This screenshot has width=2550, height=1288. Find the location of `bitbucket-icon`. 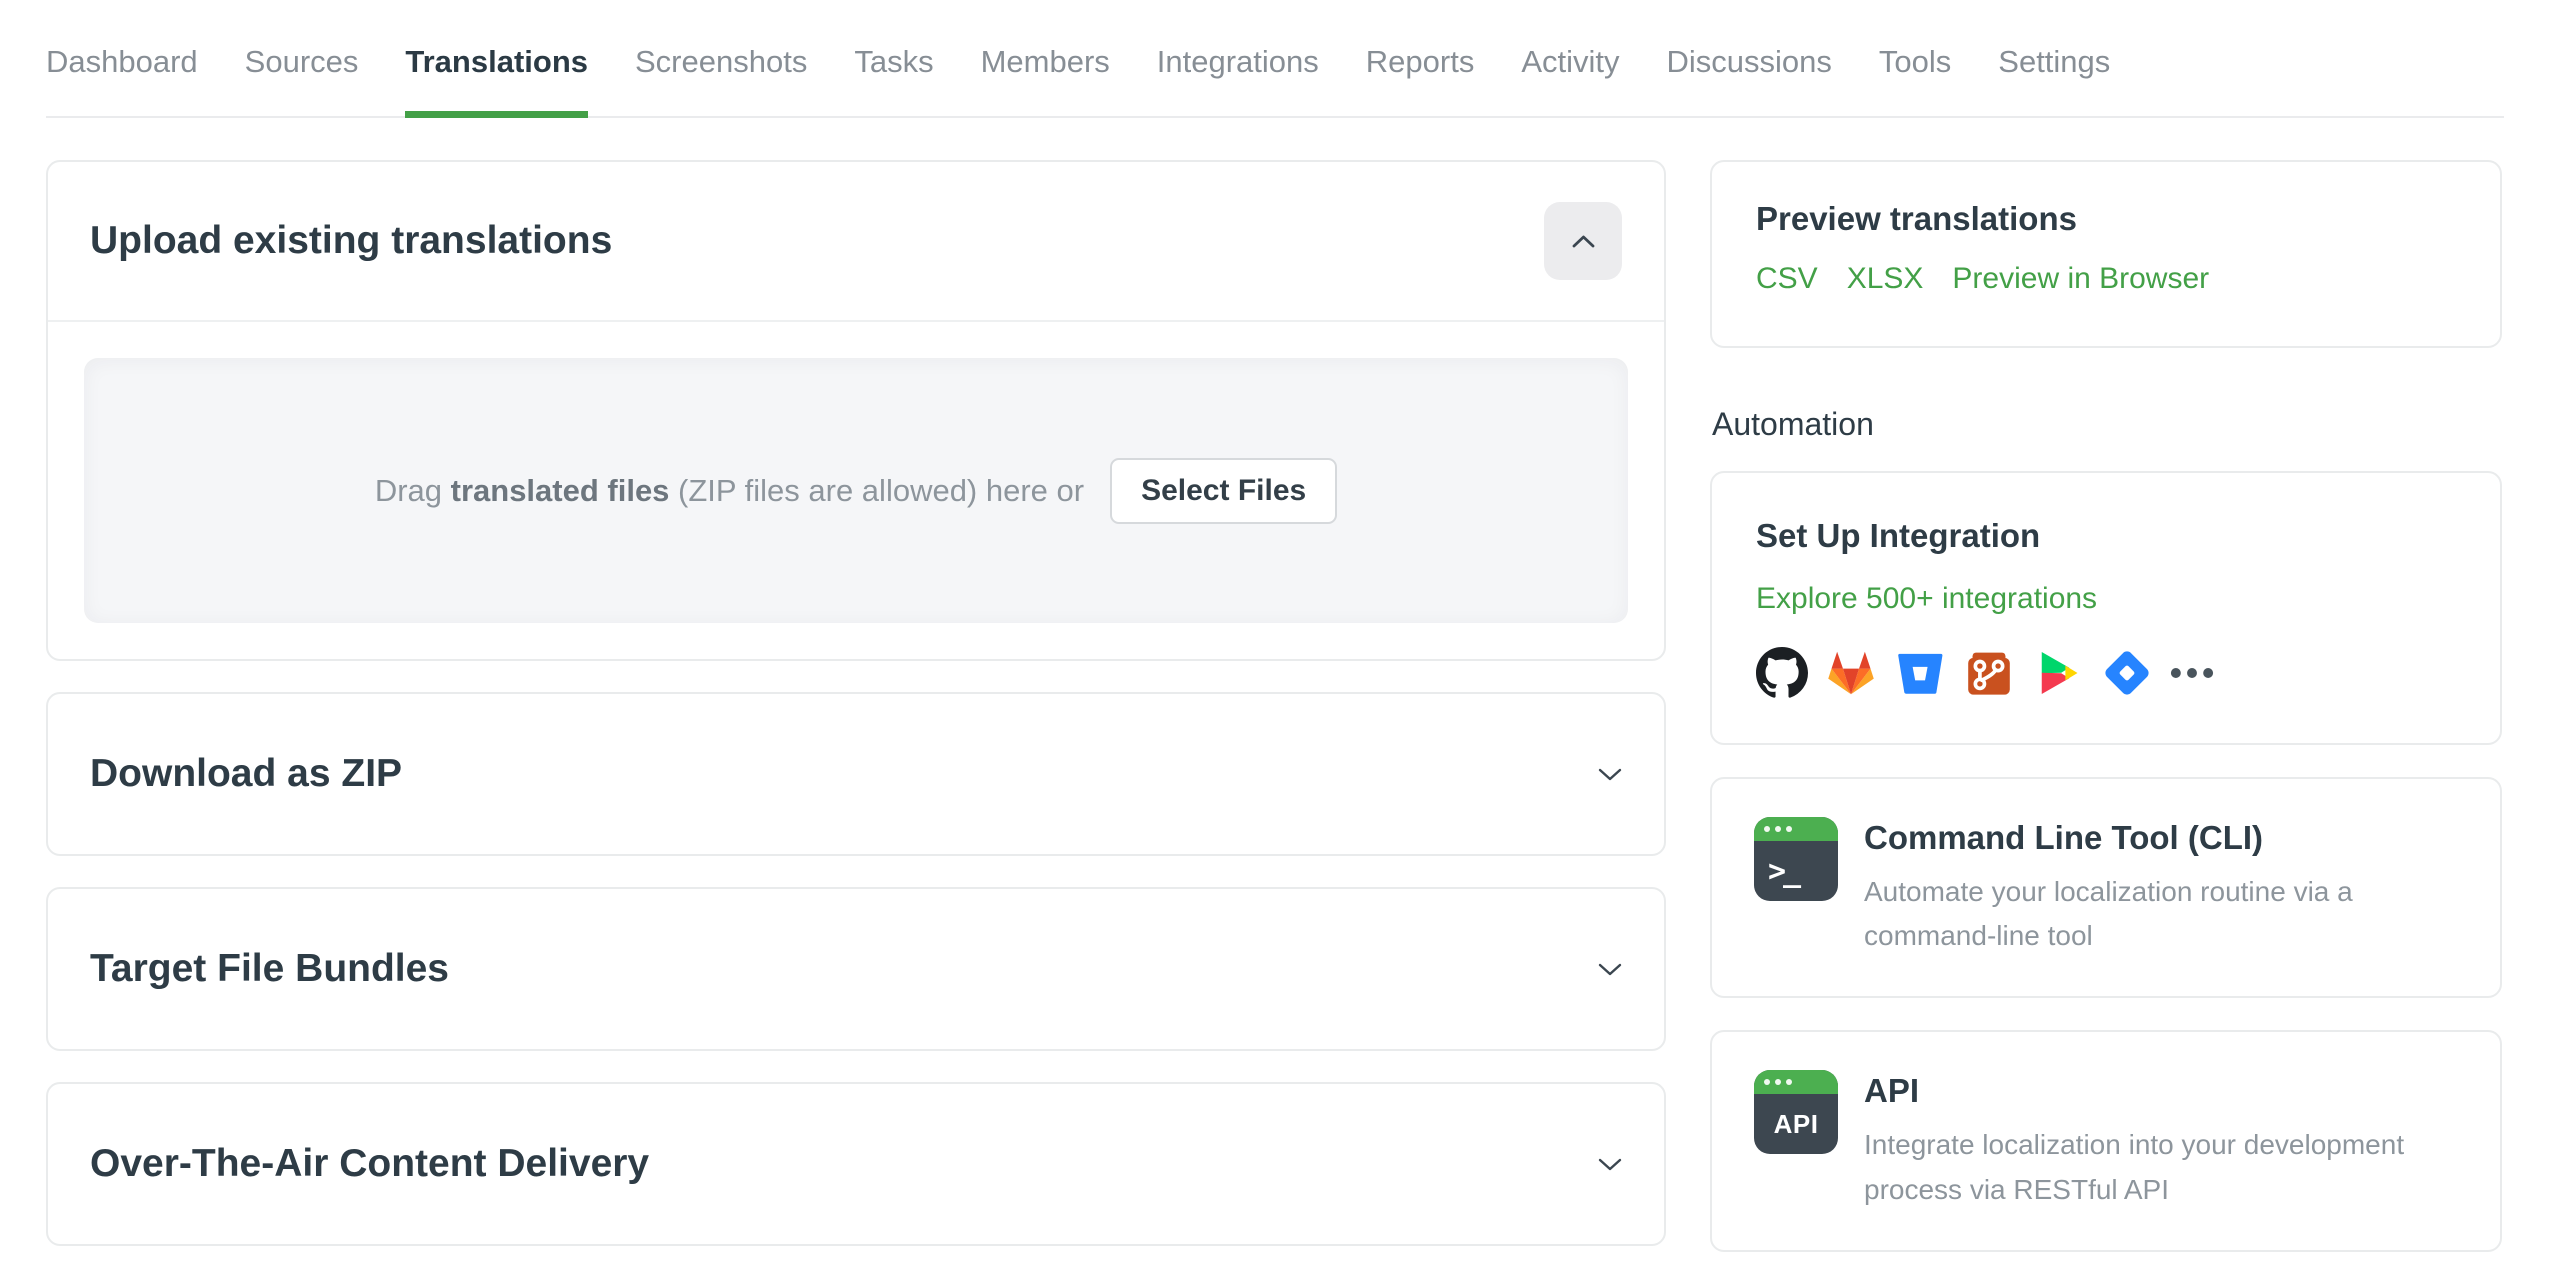

bitbucket-icon is located at coordinates (1920, 673).